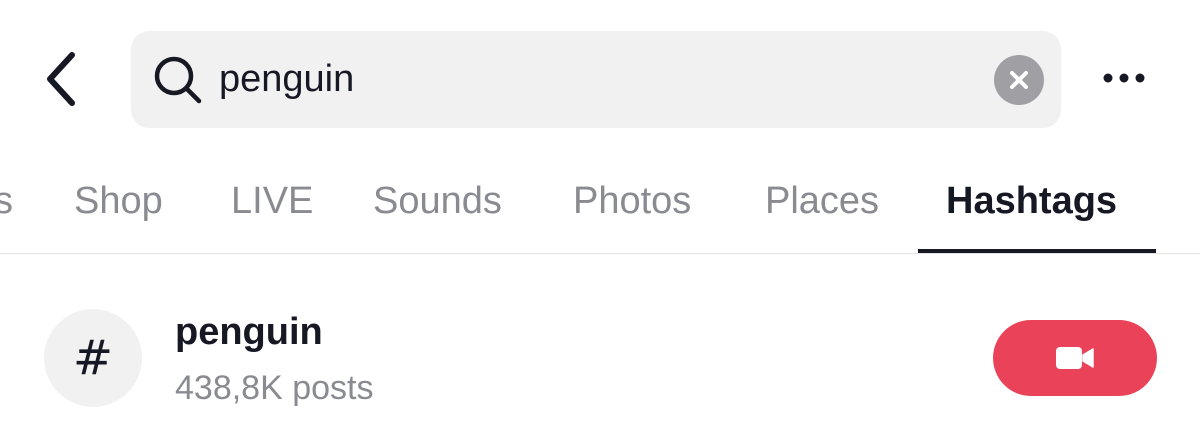  I want to click on video-camera-icon, so click(1075, 358).